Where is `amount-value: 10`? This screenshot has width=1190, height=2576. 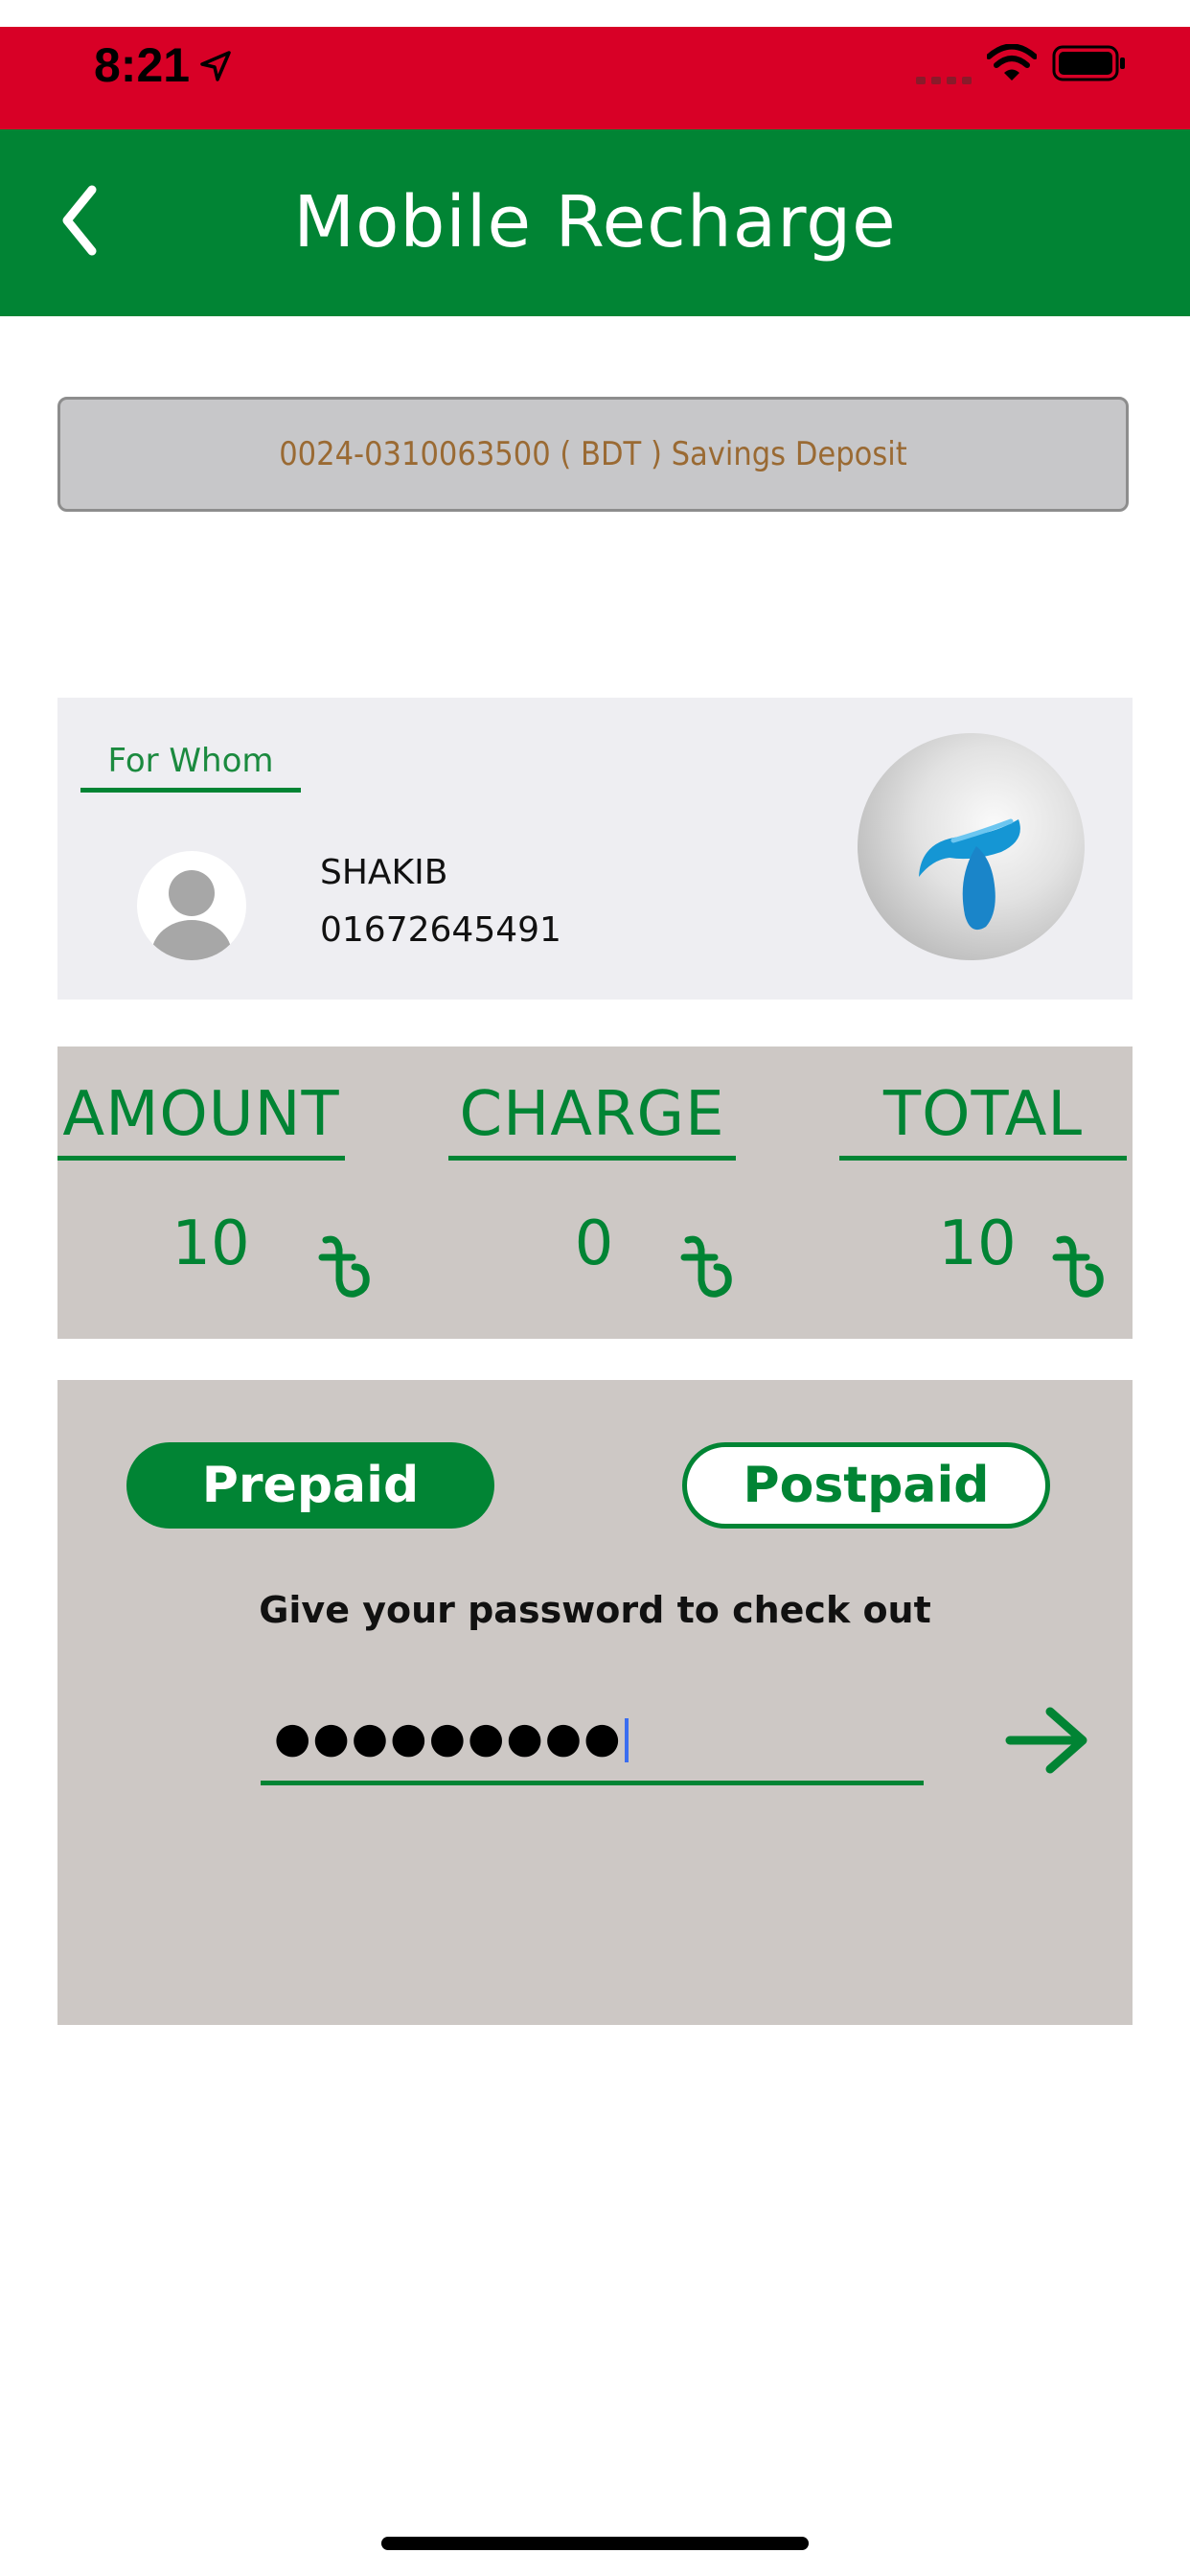
amount-value: 10 is located at coordinates (211, 1243).